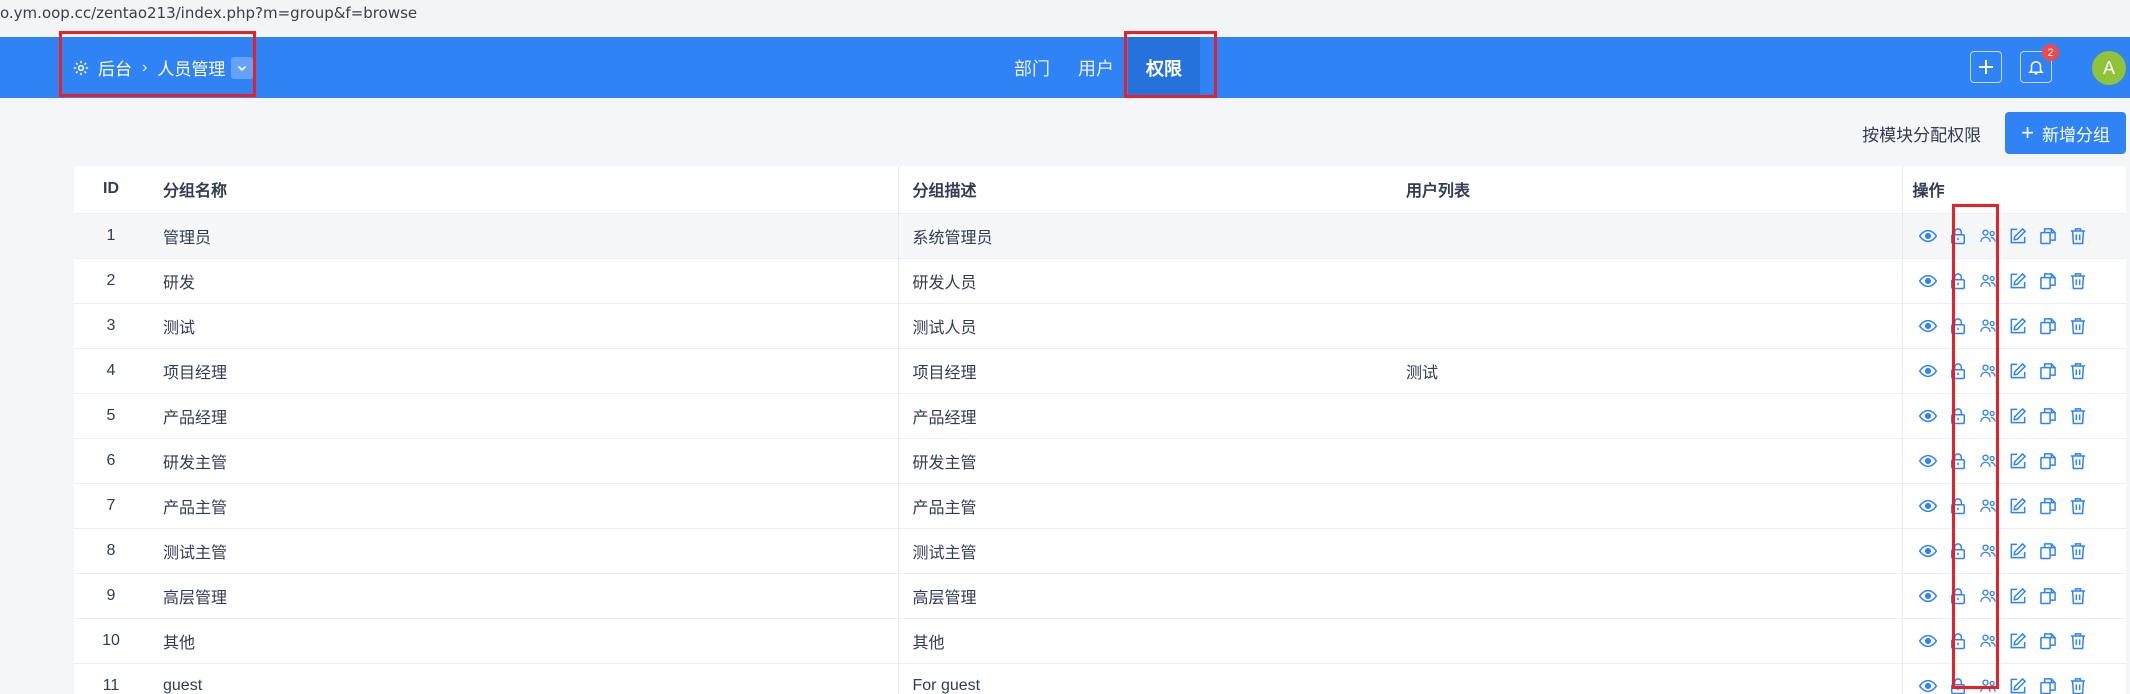 The height and width of the screenshot is (694, 2130). Describe the element at coordinates (1100, 280) in the screenshot. I see `table-row: 2 研发 研发人员` at that location.